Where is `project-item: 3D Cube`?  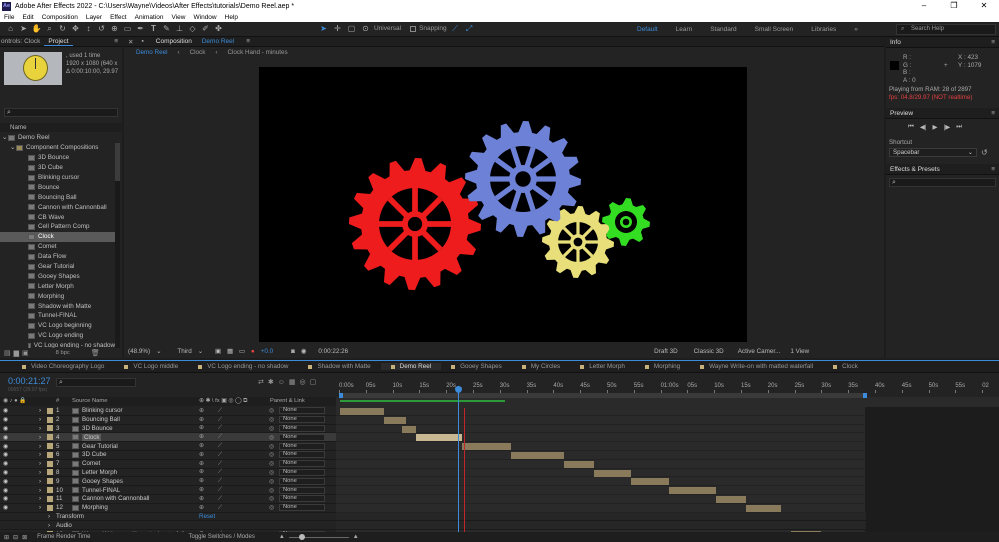 project-item: 3D Cube is located at coordinates (57, 168).